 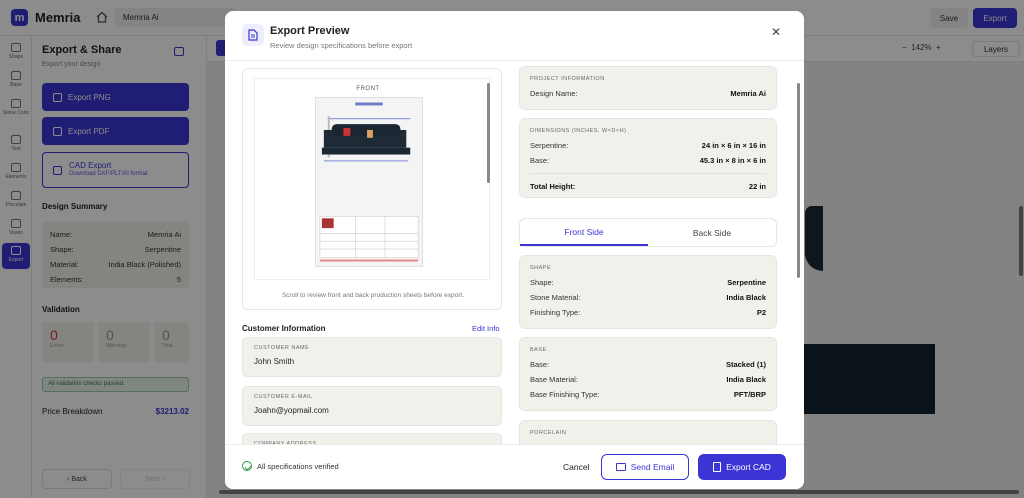 What do you see at coordinates (645, 467) in the screenshot?
I see `send-email-button: Send Email` at bounding box center [645, 467].